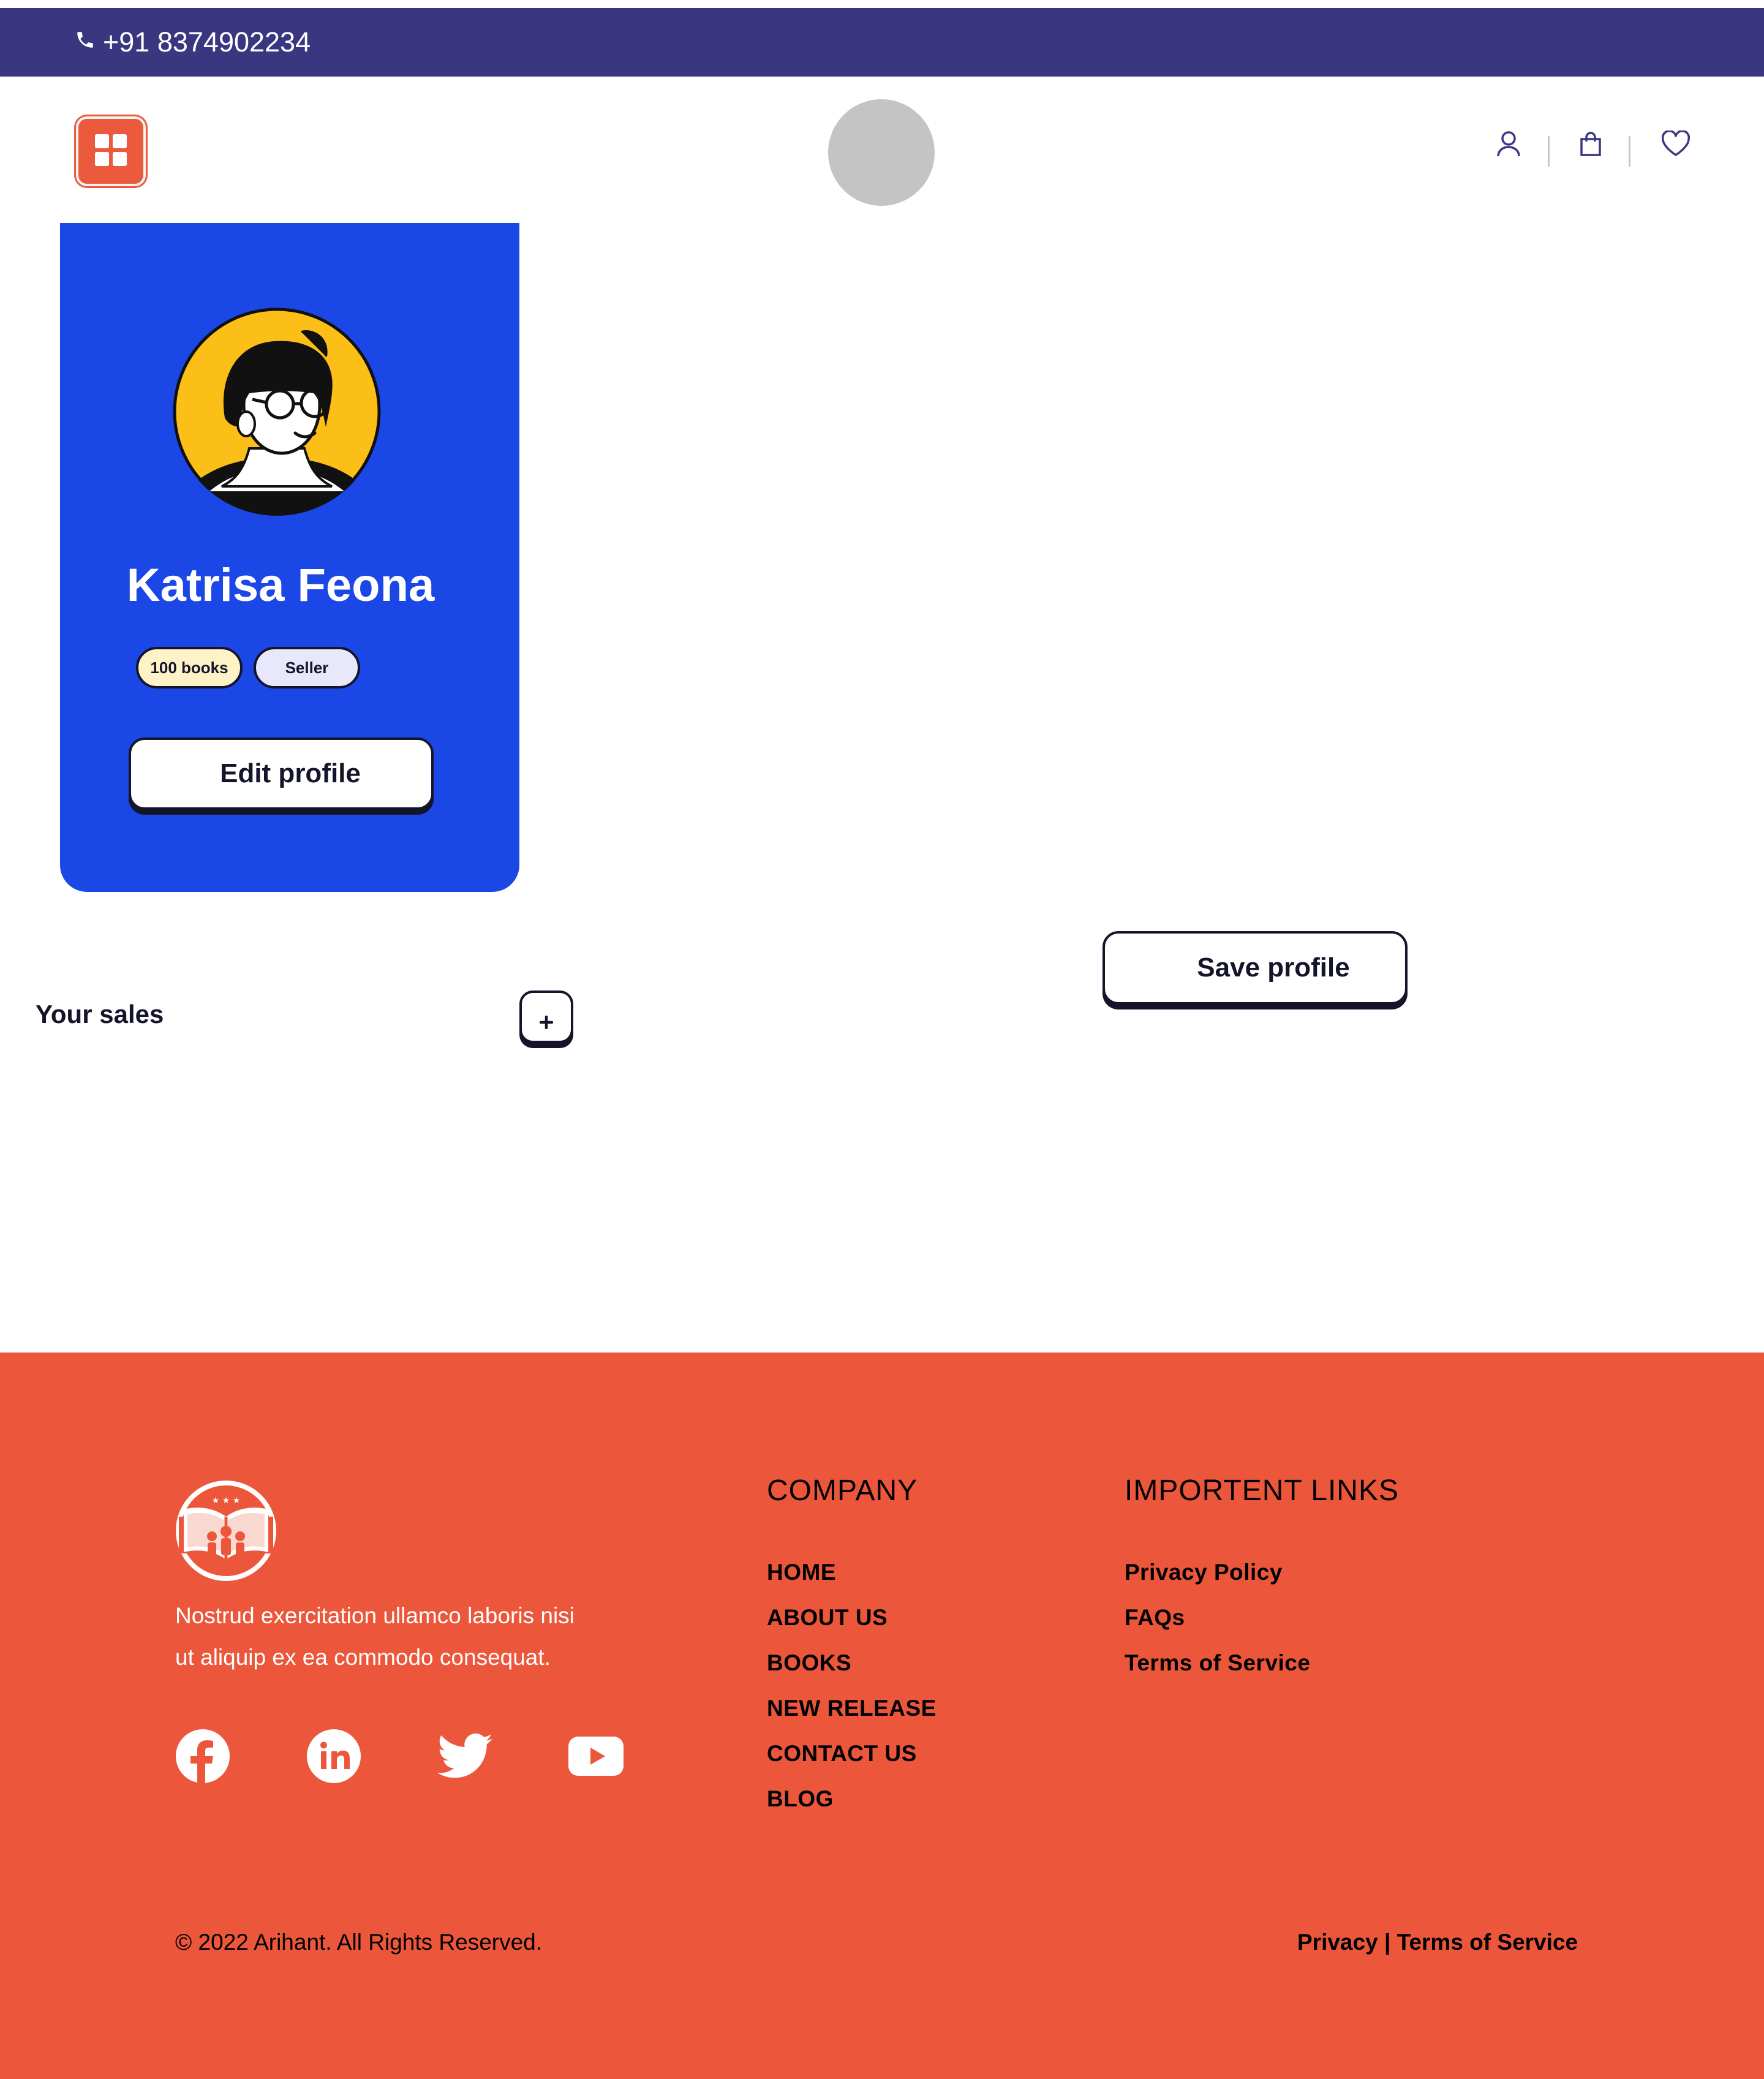 This screenshot has height=2079, width=1764. Describe the element at coordinates (226, 1531) in the screenshot. I see `footer-logo: ★ ★ ★` at that location.